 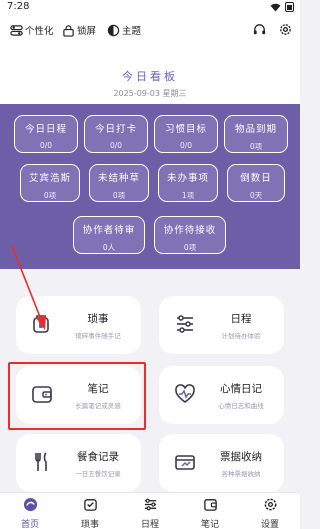 I want to click on stat-pending-todos: 未办事项 1项, so click(x=188, y=183).